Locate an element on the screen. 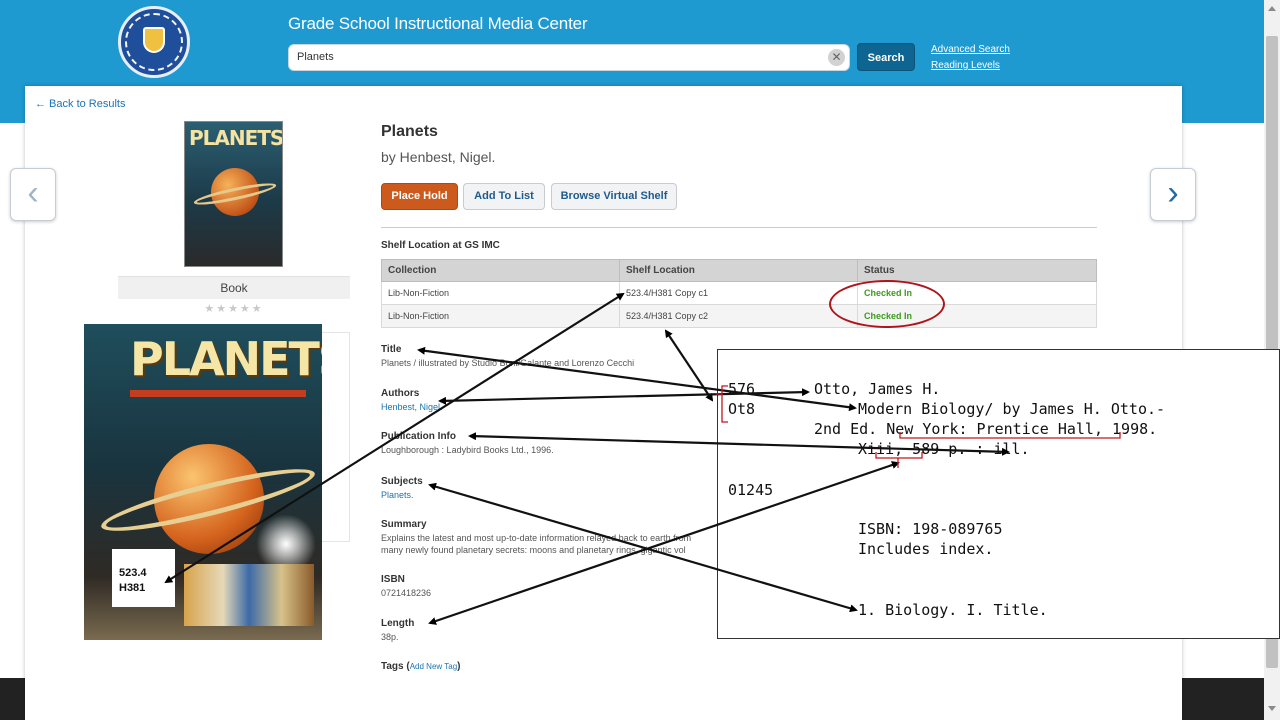 The width and height of the screenshot is (1280, 720). author-link: Henbest, Nigel. is located at coordinates (412, 407).